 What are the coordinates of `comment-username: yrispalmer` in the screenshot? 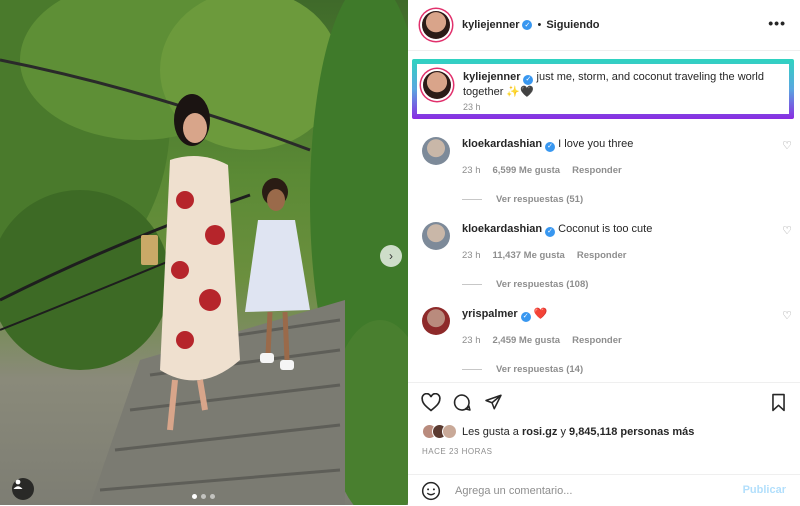 It's located at (490, 314).